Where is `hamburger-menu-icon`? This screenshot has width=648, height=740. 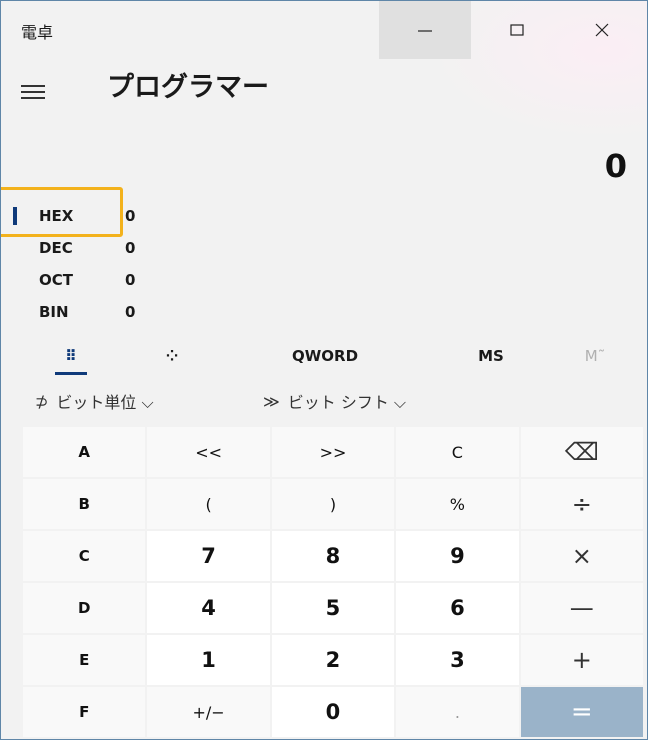
hamburger-menu-icon is located at coordinates (33, 92).